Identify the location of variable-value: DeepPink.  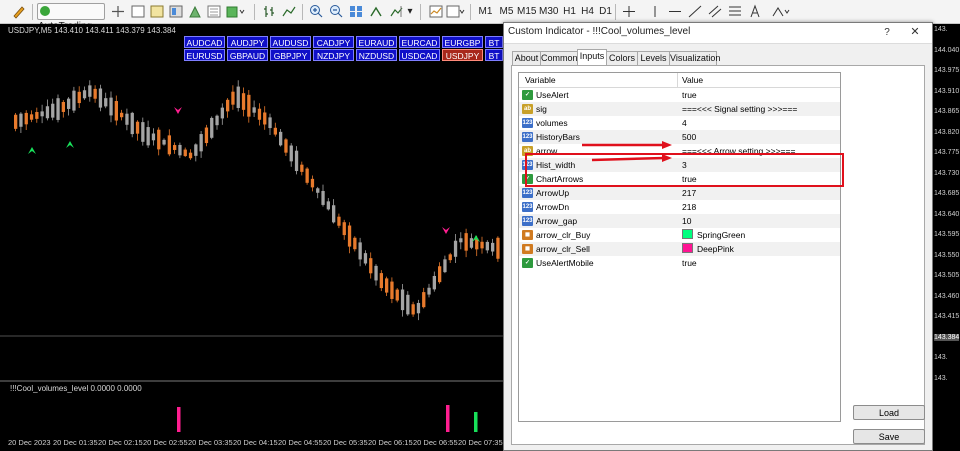
(708, 249).